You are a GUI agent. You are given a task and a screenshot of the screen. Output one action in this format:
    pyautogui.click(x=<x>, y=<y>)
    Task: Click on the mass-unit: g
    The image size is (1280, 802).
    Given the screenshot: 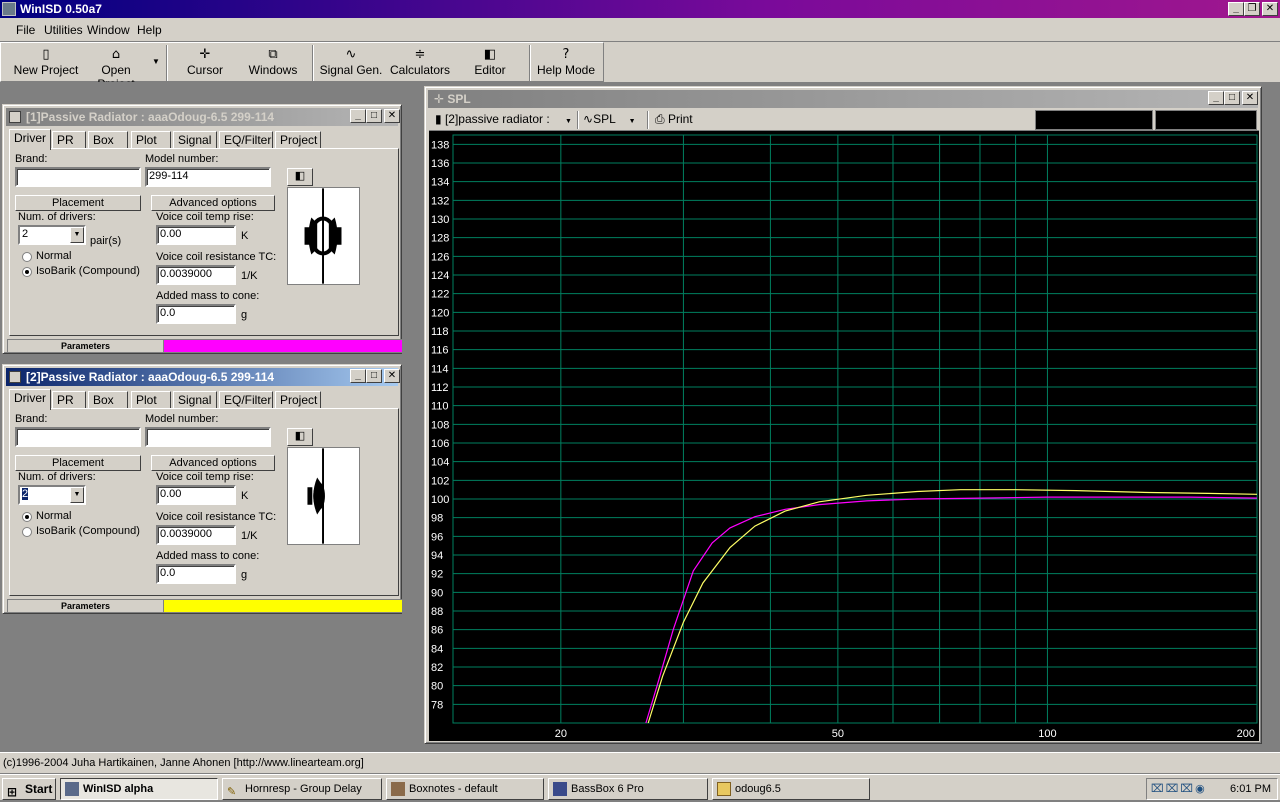 What is the action you would take?
    pyautogui.click(x=244, y=575)
    